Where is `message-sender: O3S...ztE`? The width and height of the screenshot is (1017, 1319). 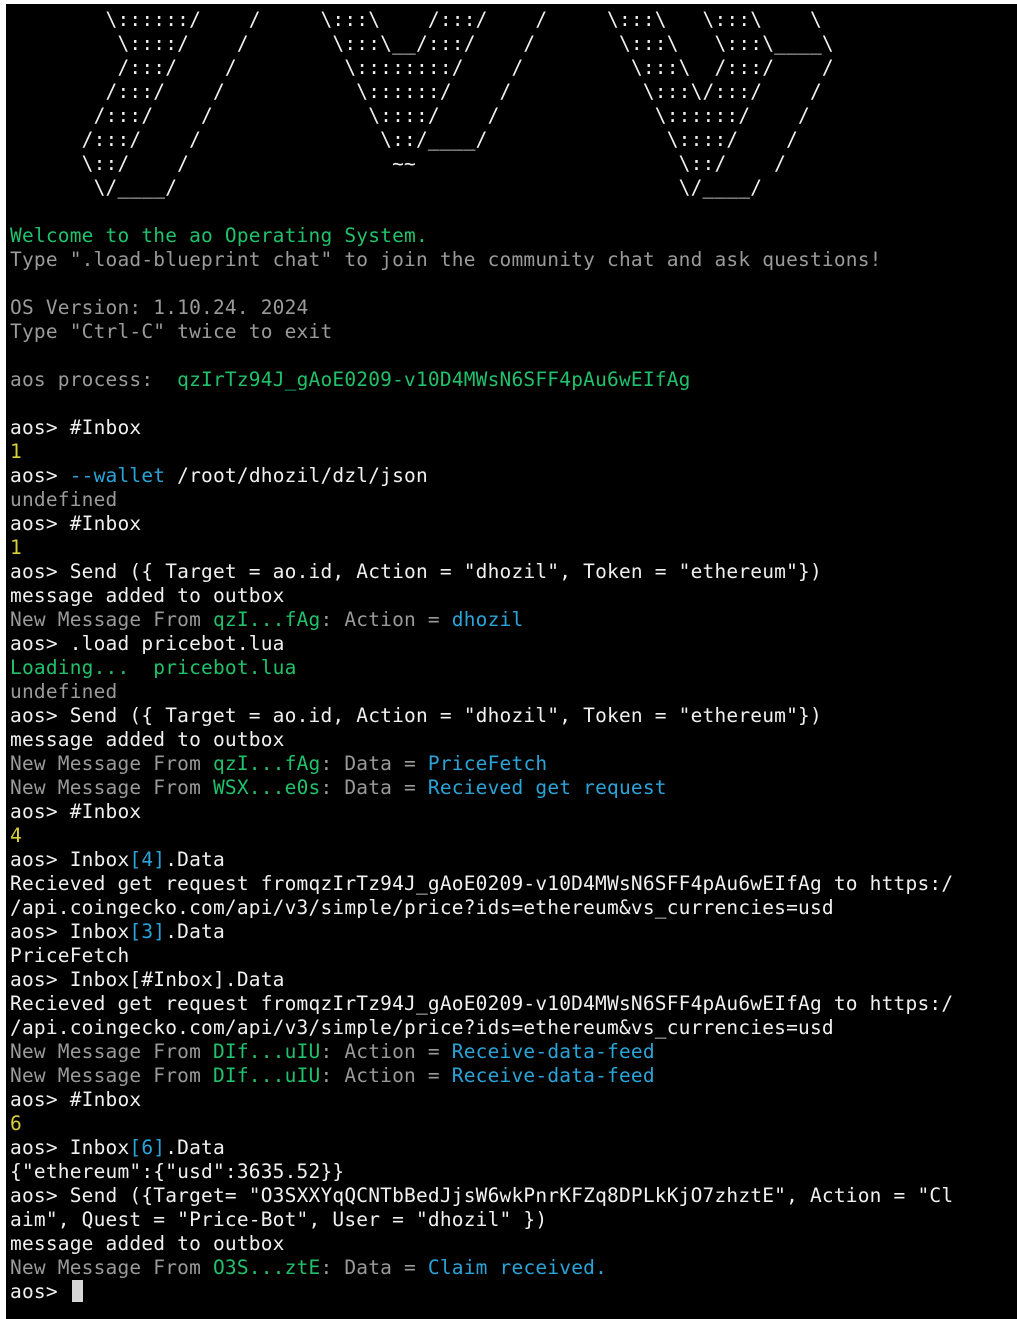 message-sender: O3S...ztE is located at coordinates (266, 1267).